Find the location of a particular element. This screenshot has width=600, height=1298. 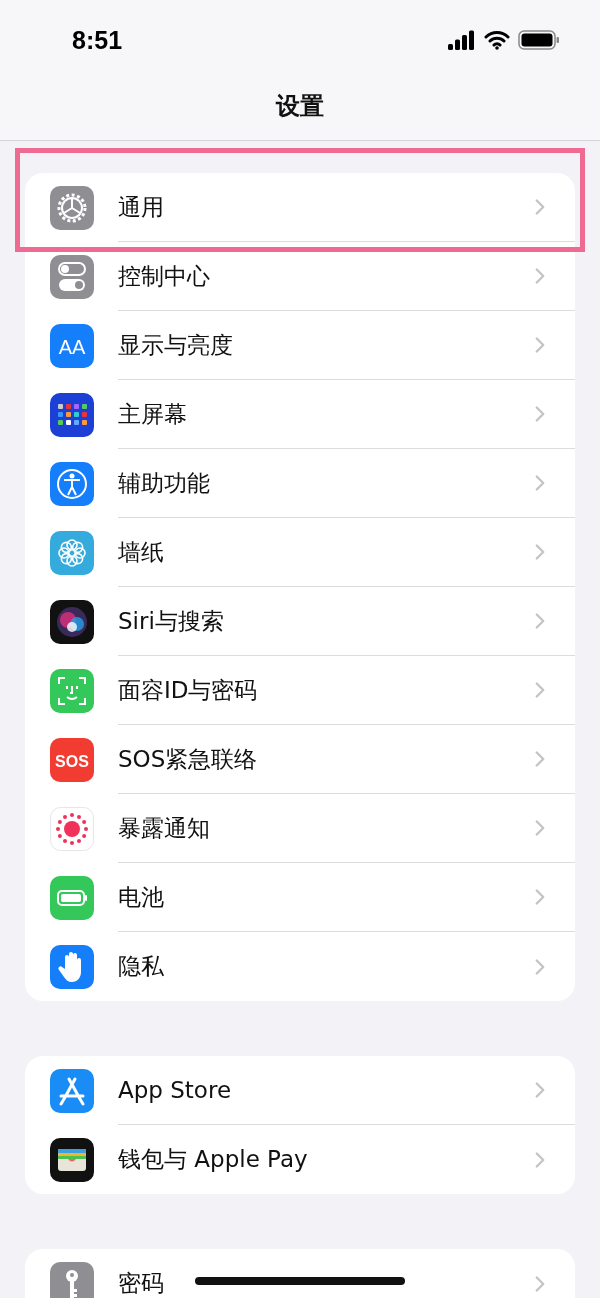

gear-icon is located at coordinates (72, 207).